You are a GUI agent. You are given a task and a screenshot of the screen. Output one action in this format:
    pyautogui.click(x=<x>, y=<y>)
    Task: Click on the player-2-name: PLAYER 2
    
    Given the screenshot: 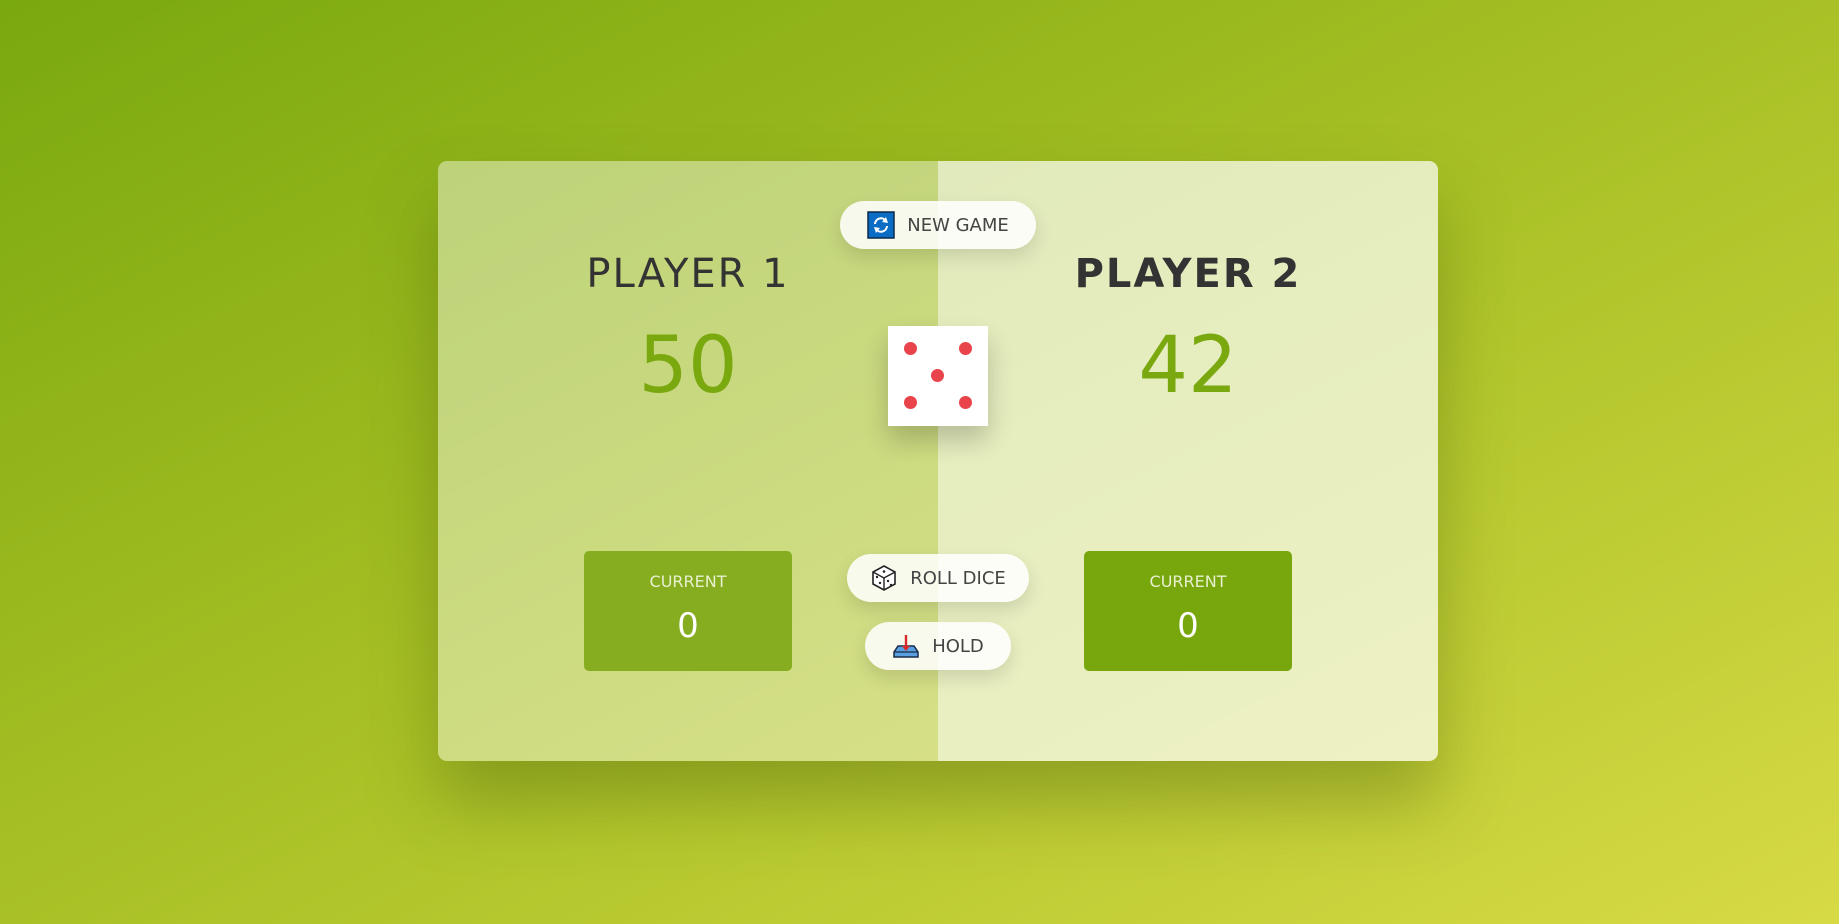 What is the action you would take?
    pyautogui.click(x=1188, y=274)
    